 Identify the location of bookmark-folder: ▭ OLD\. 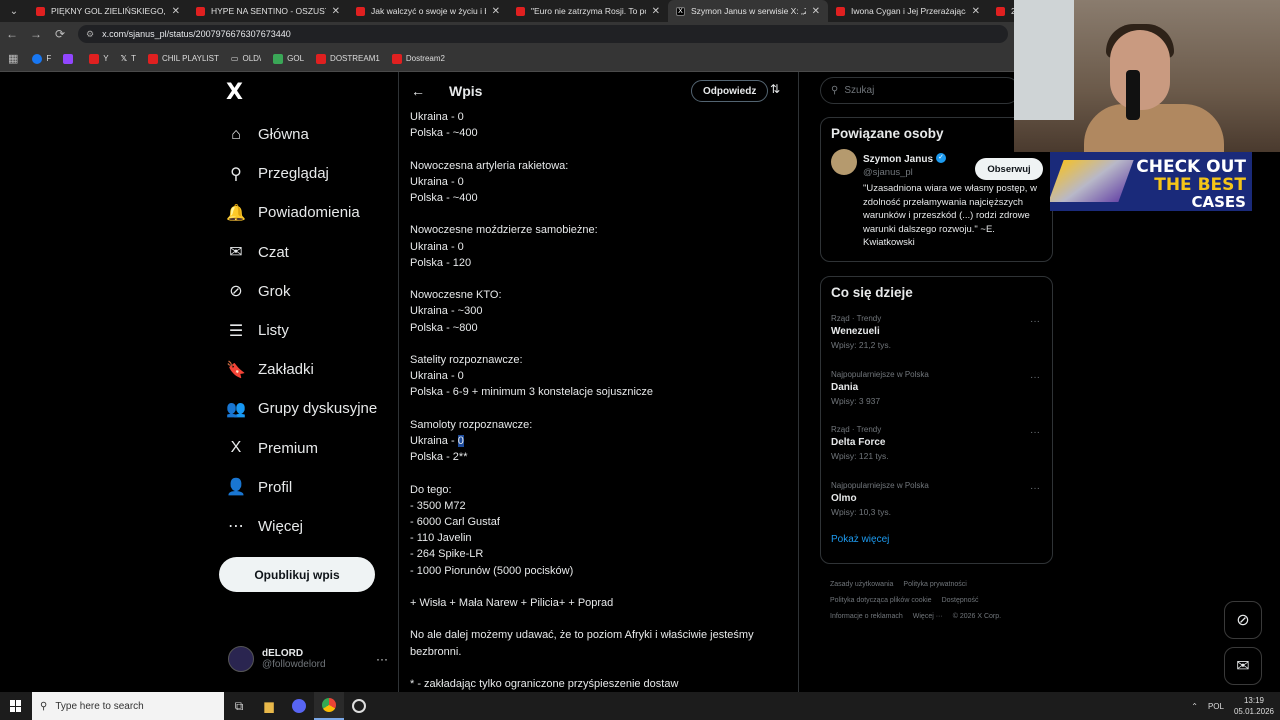
(246, 58).